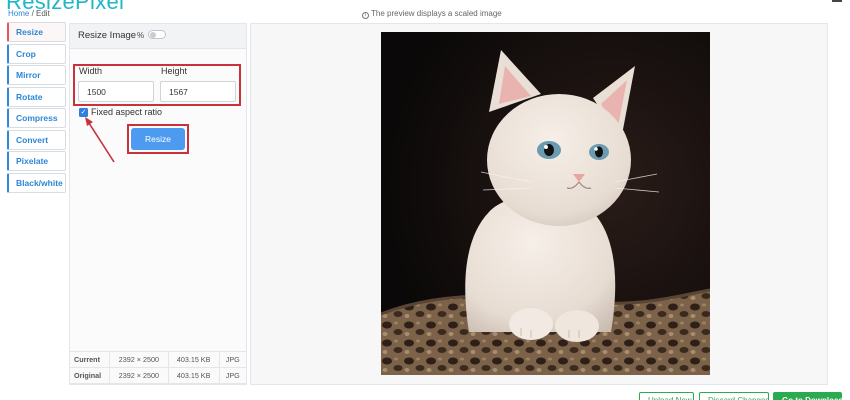 This screenshot has height=400, width=850. Describe the element at coordinates (36, 53) in the screenshot. I see `tab-crop: Crop` at that location.